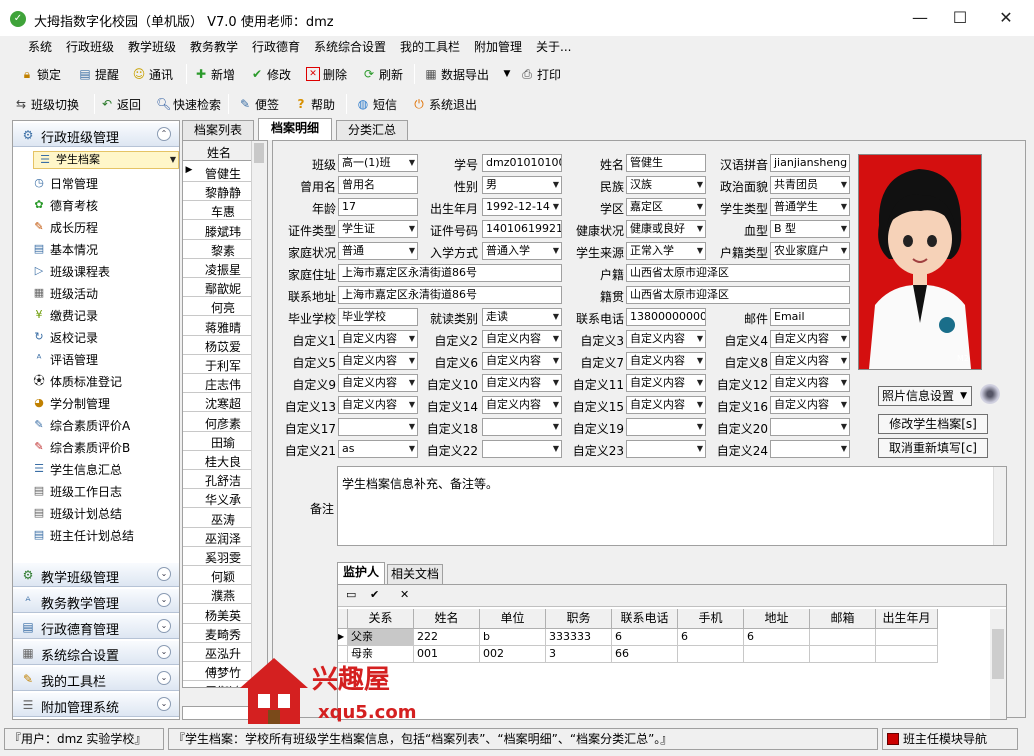 The width and height of the screenshot is (1034, 756). I want to click on guardian-column-header: 出生年月, so click(907, 619).